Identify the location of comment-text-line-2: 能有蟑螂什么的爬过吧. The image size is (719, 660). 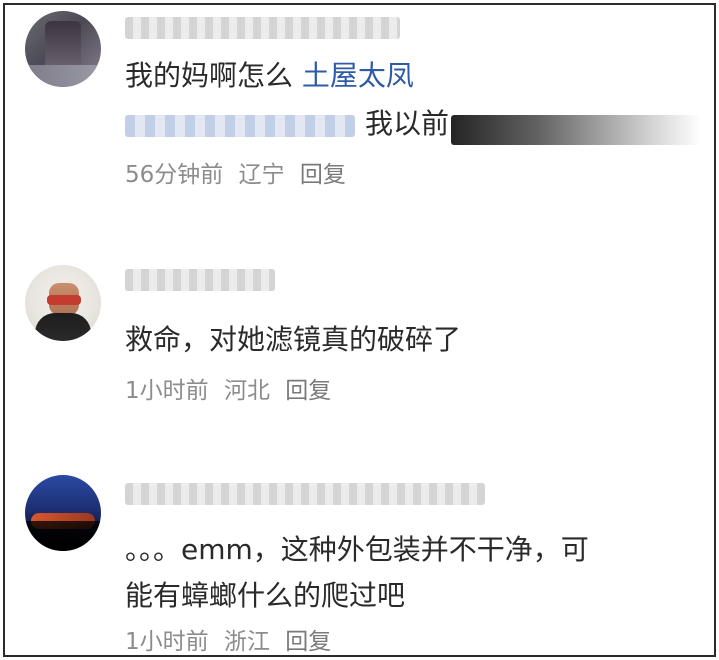
(265, 596).